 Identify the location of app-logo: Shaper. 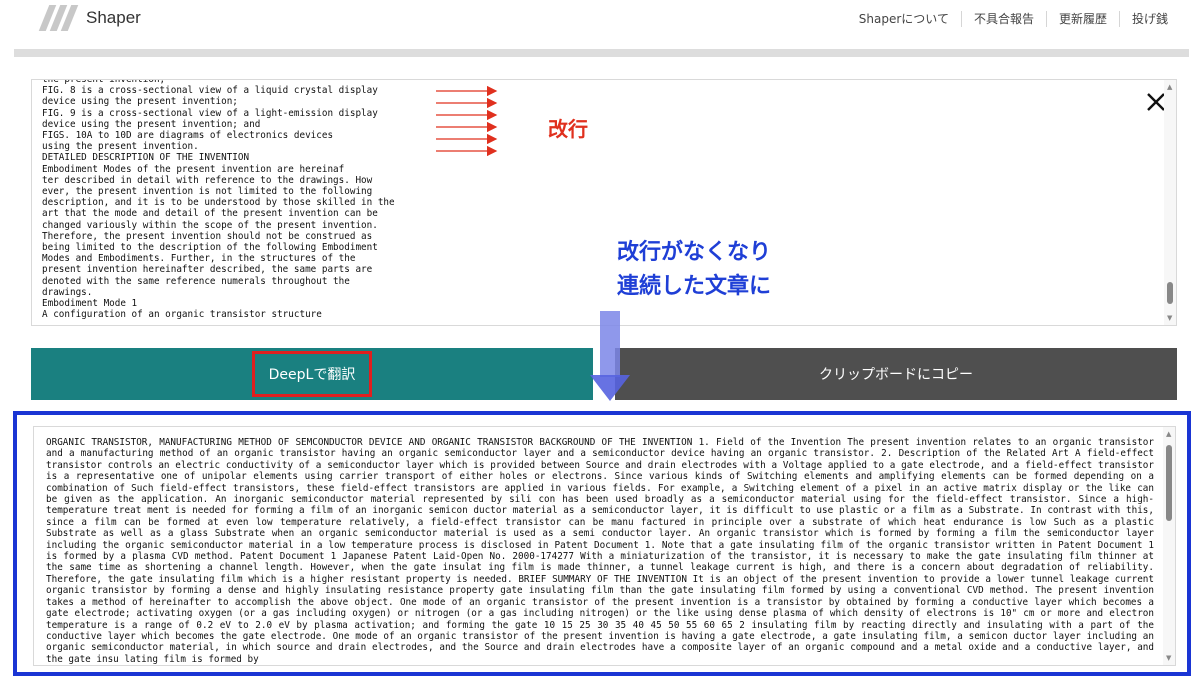
(89, 18).